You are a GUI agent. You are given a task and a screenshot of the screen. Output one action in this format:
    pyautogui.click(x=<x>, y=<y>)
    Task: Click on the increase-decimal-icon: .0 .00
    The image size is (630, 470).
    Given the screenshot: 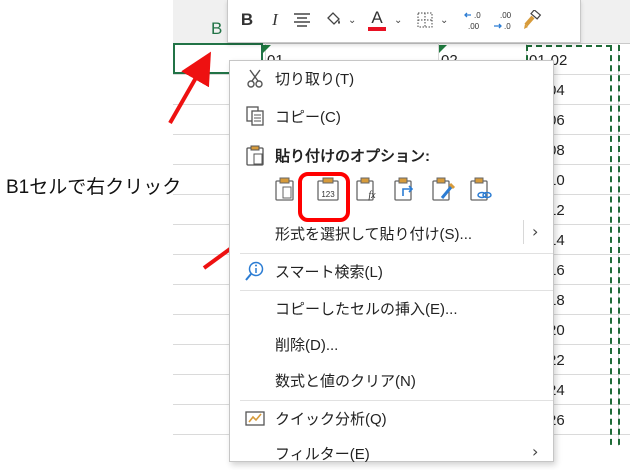 What is the action you would take?
    pyautogui.click(x=472, y=21)
    